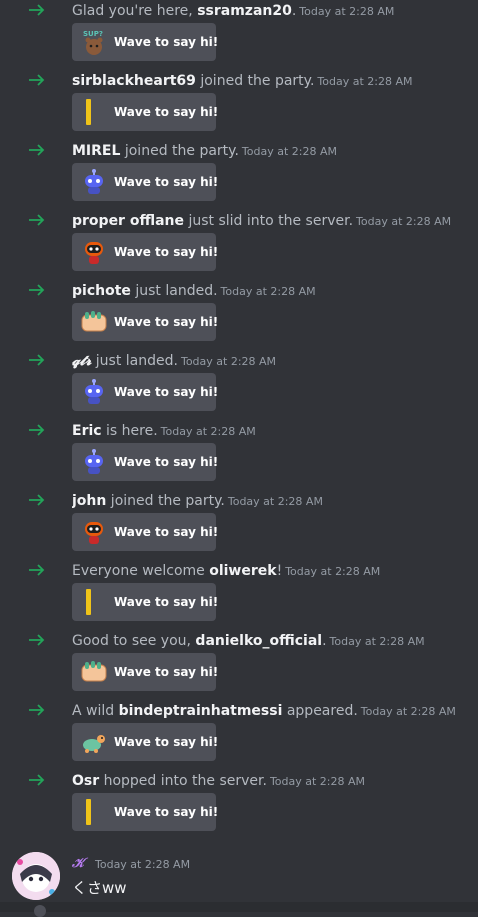 This screenshot has width=478, height=917. I want to click on username: proper offlane, so click(128, 221).